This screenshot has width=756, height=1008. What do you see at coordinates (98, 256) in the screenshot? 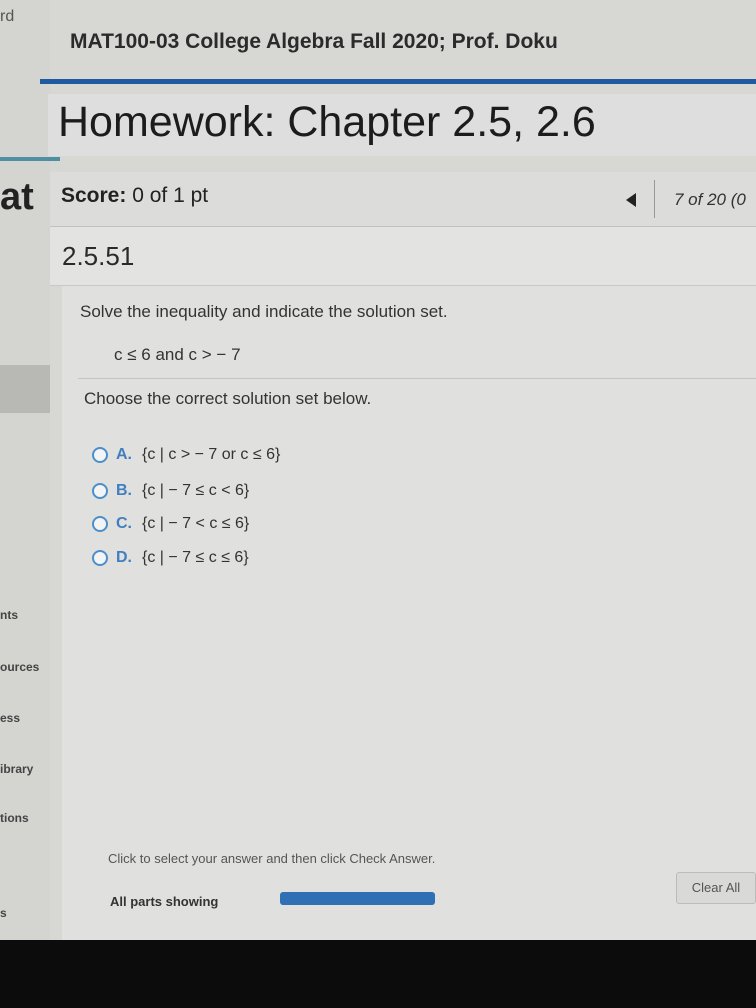
I see `question-number: 2.5.51` at bounding box center [98, 256].